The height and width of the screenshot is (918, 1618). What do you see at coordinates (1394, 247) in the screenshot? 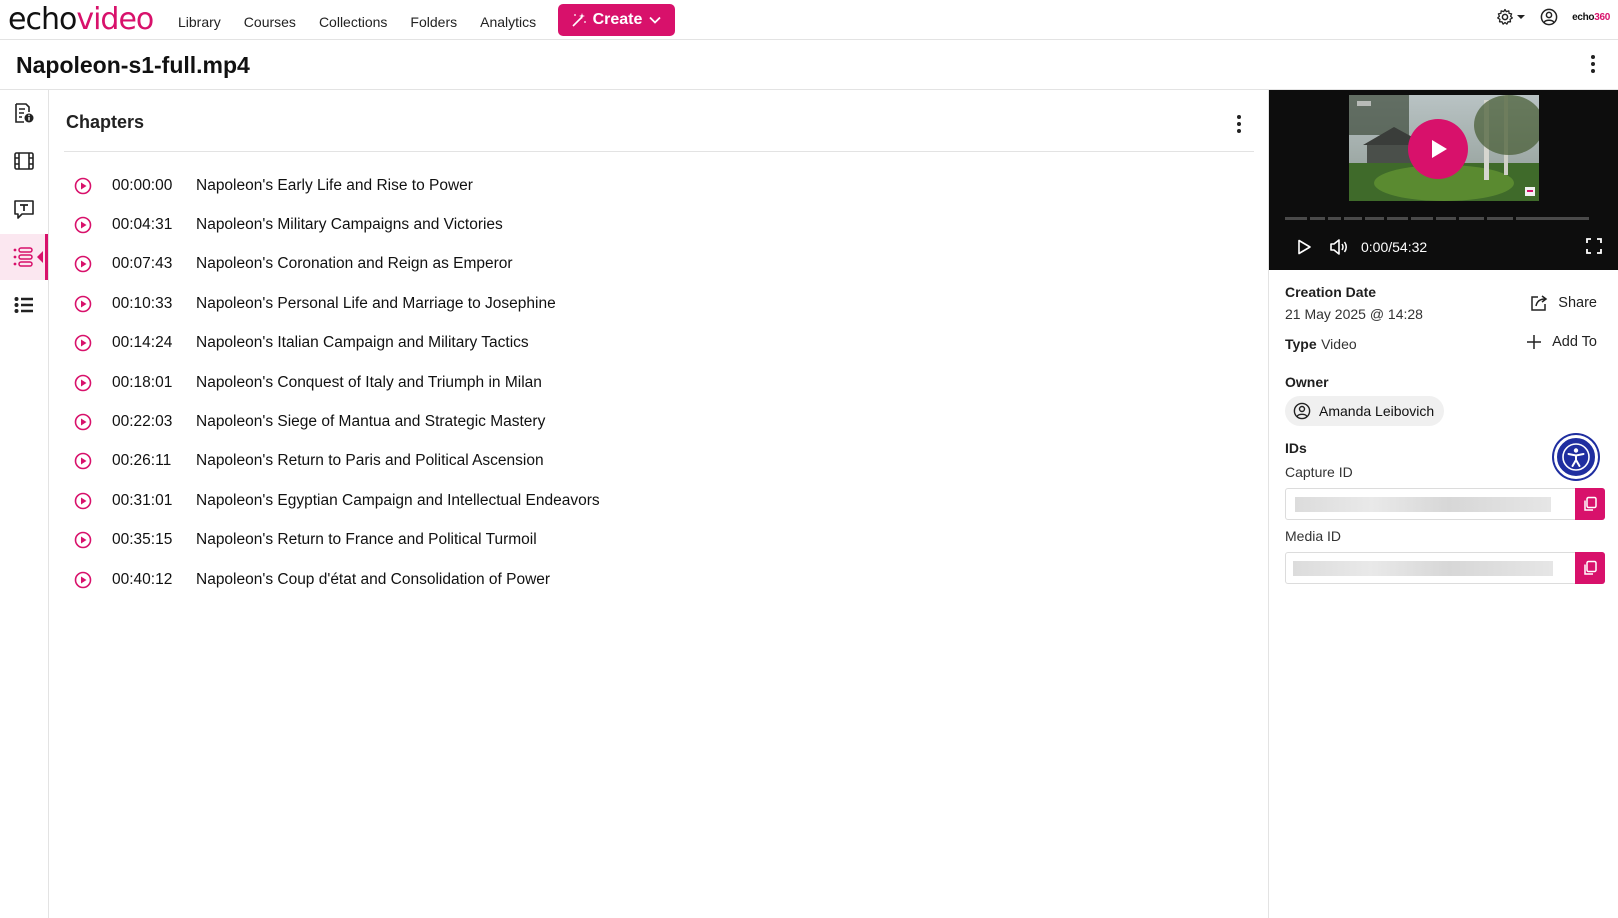
I see `time-readout: 0:00/54:32` at bounding box center [1394, 247].